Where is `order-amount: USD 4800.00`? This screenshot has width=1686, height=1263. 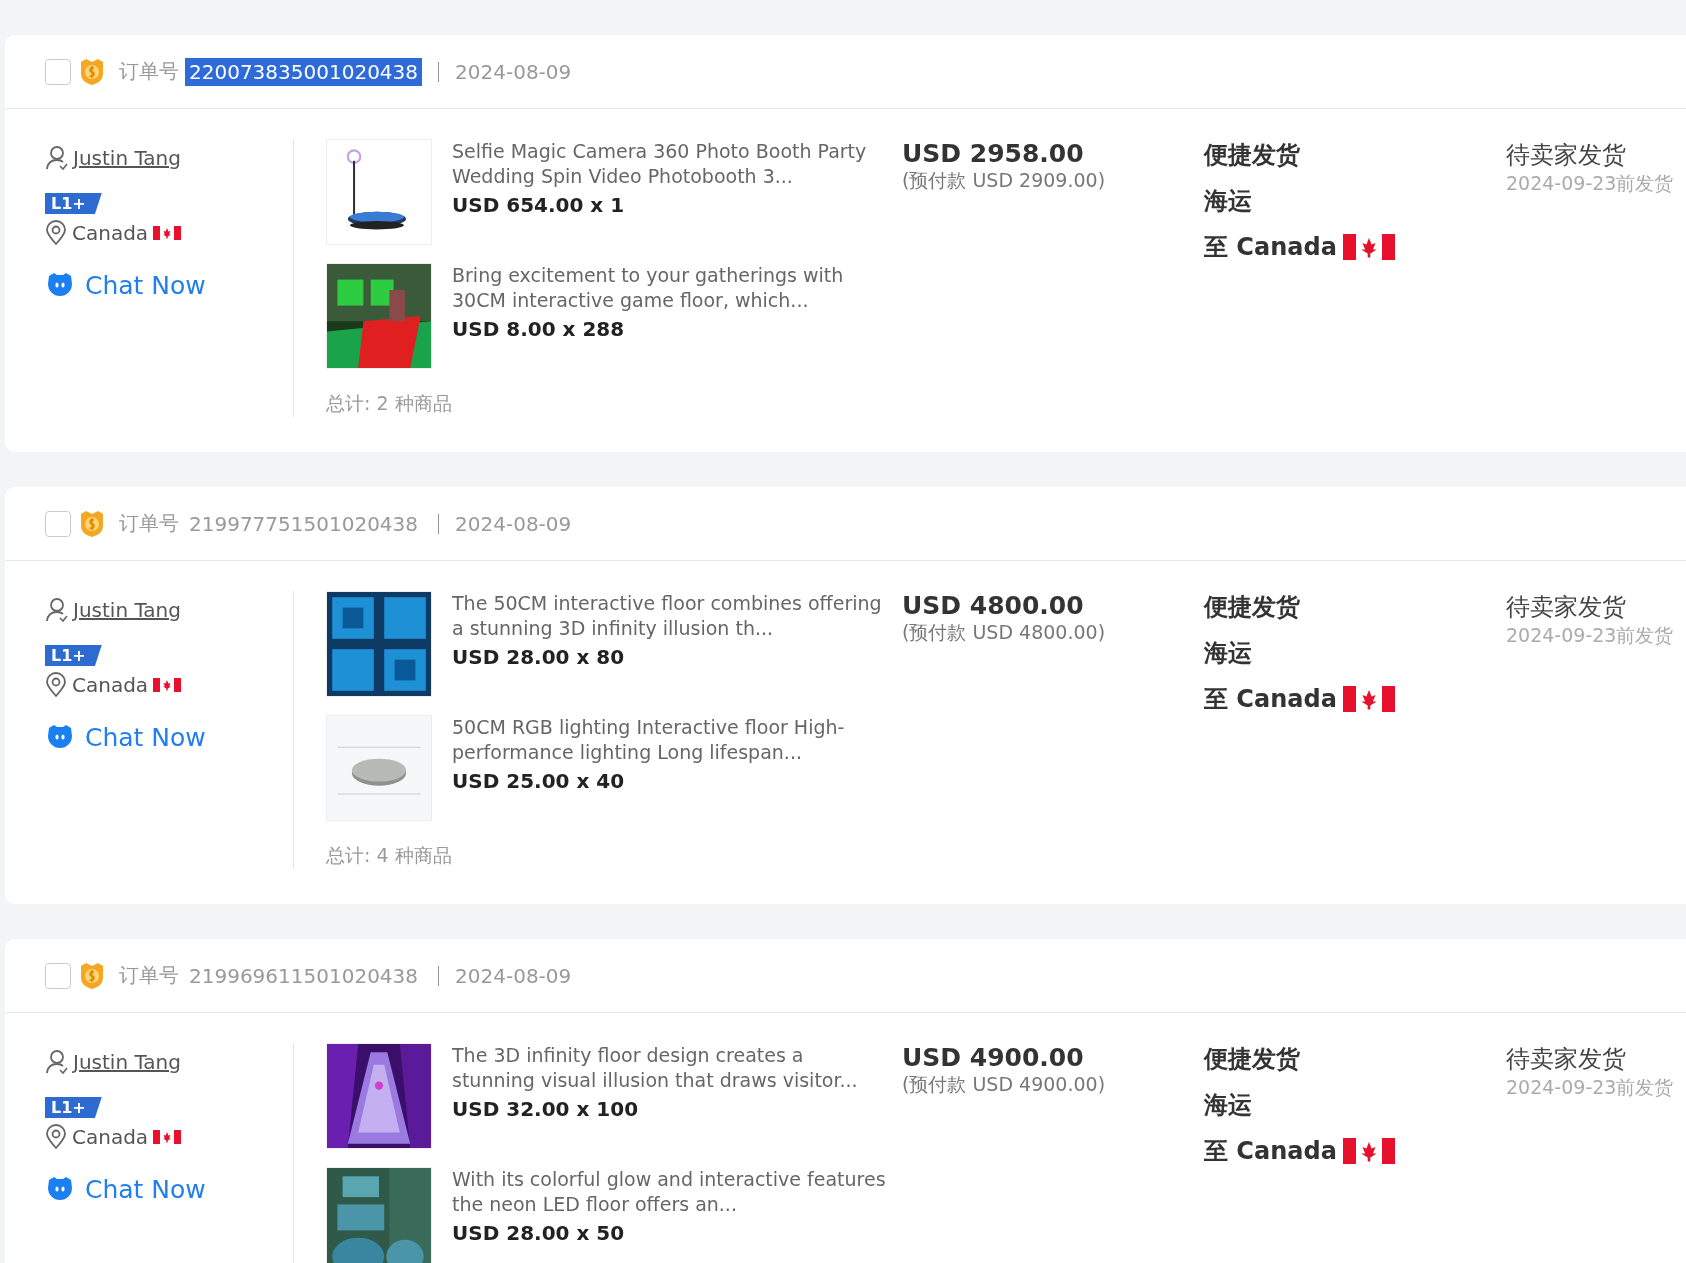
order-amount: USD 4800.00 is located at coordinates (993, 605).